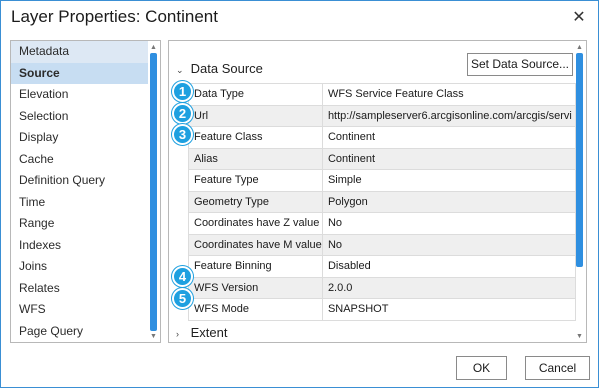 The width and height of the screenshot is (599, 388). I want to click on nav-scroll-thumb, so click(153, 192).